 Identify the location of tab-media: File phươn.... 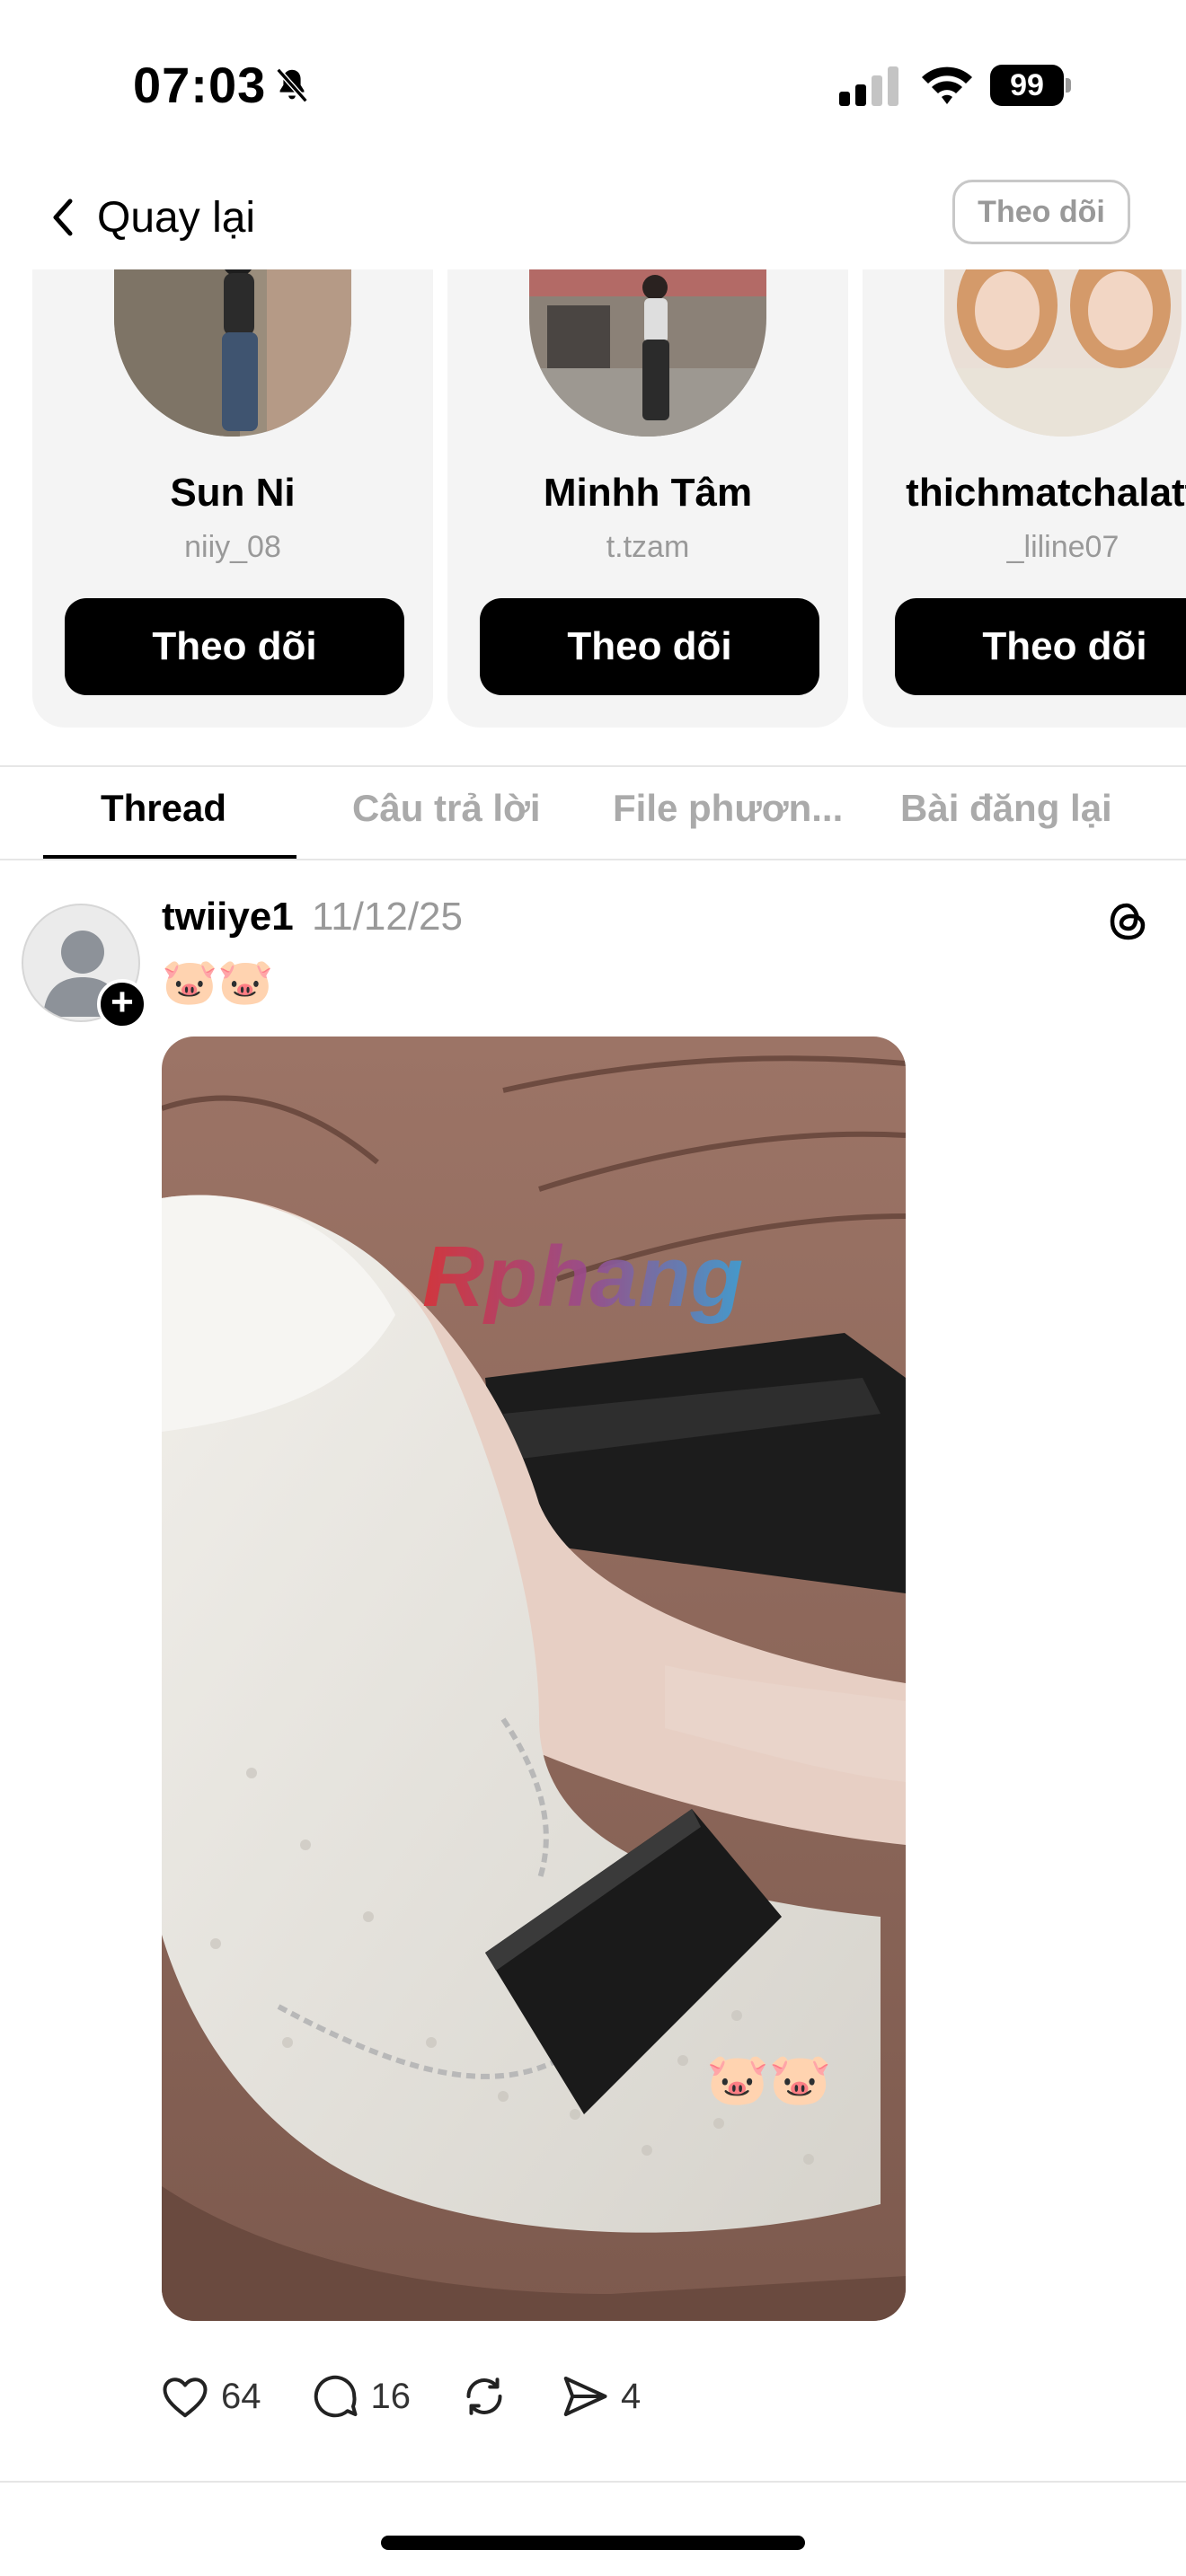
(728, 808).